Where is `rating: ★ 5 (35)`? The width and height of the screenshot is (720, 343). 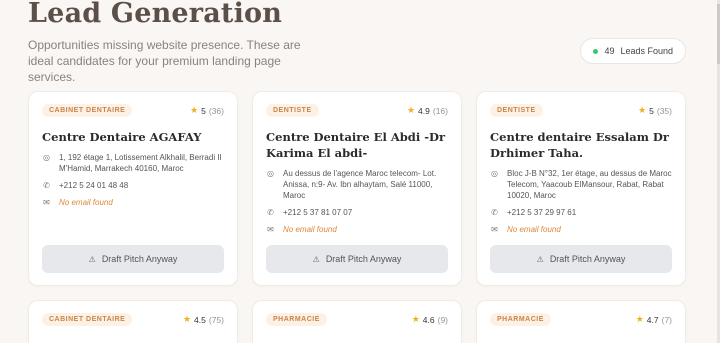 rating: ★ 5 (35) is located at coordinates (655, 110).